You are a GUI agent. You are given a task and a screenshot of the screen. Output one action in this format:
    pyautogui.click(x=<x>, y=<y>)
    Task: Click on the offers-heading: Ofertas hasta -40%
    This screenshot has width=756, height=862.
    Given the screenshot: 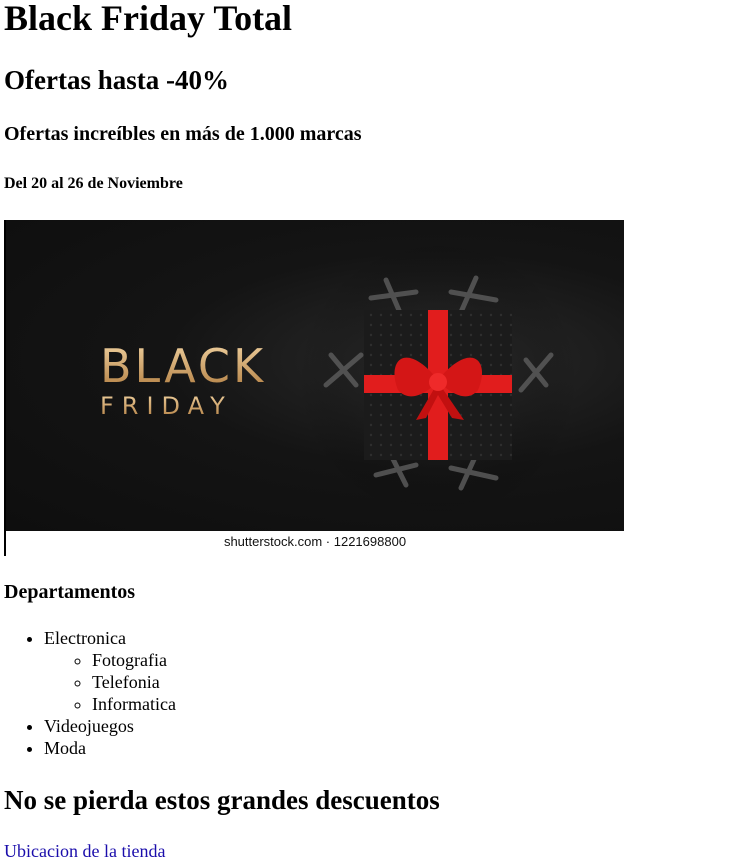 What is the action you would take?
    pyautogui.click(x=116, y=80)
    